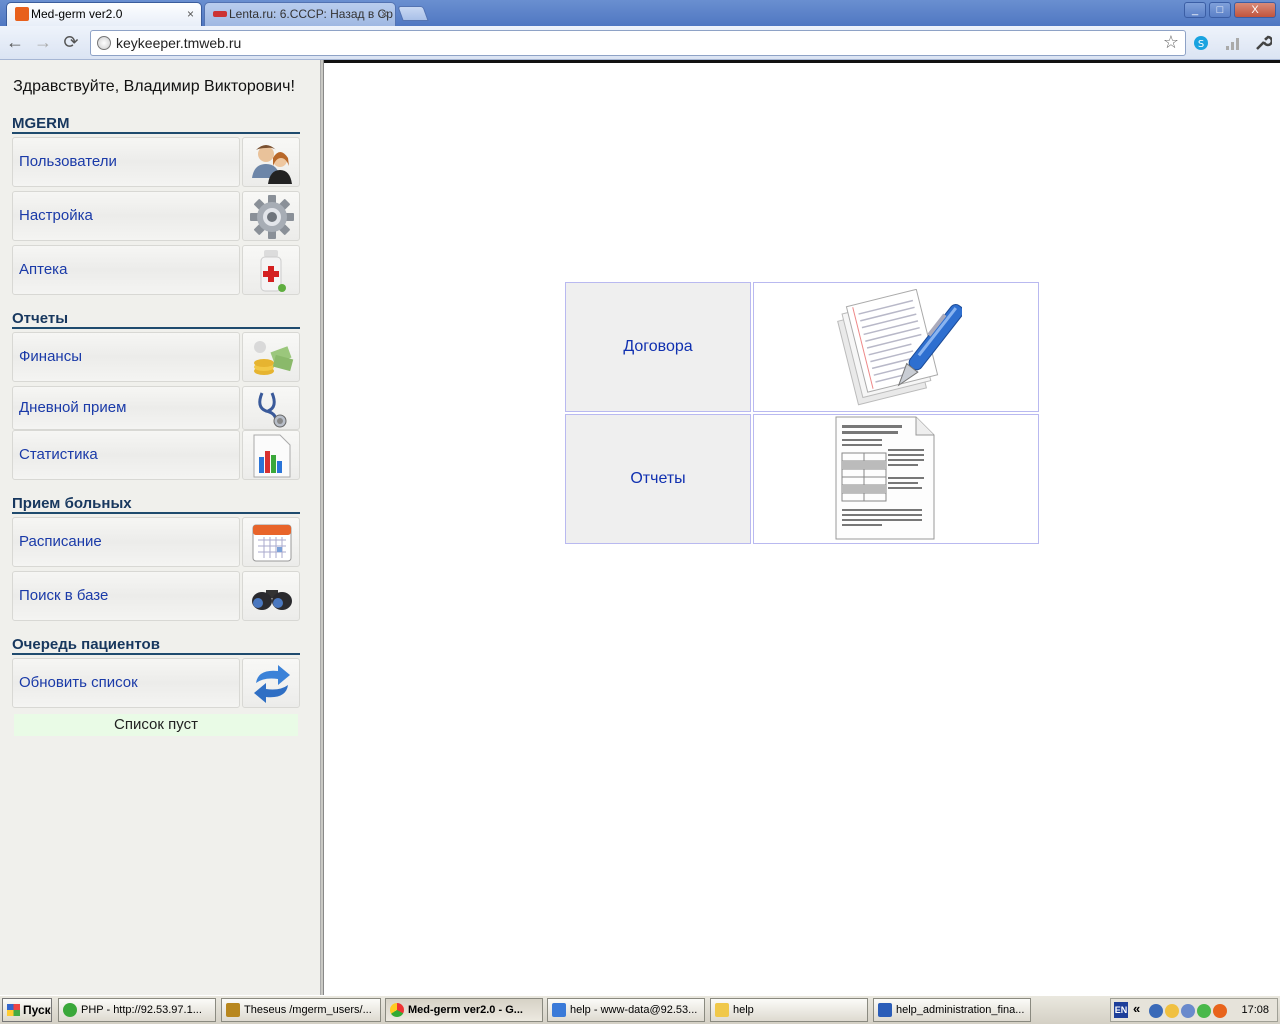 The image size is (1280, 1024). Describe the element at coordinates (15, 43) in the screenshot. I see `back-button: ←` at that location.